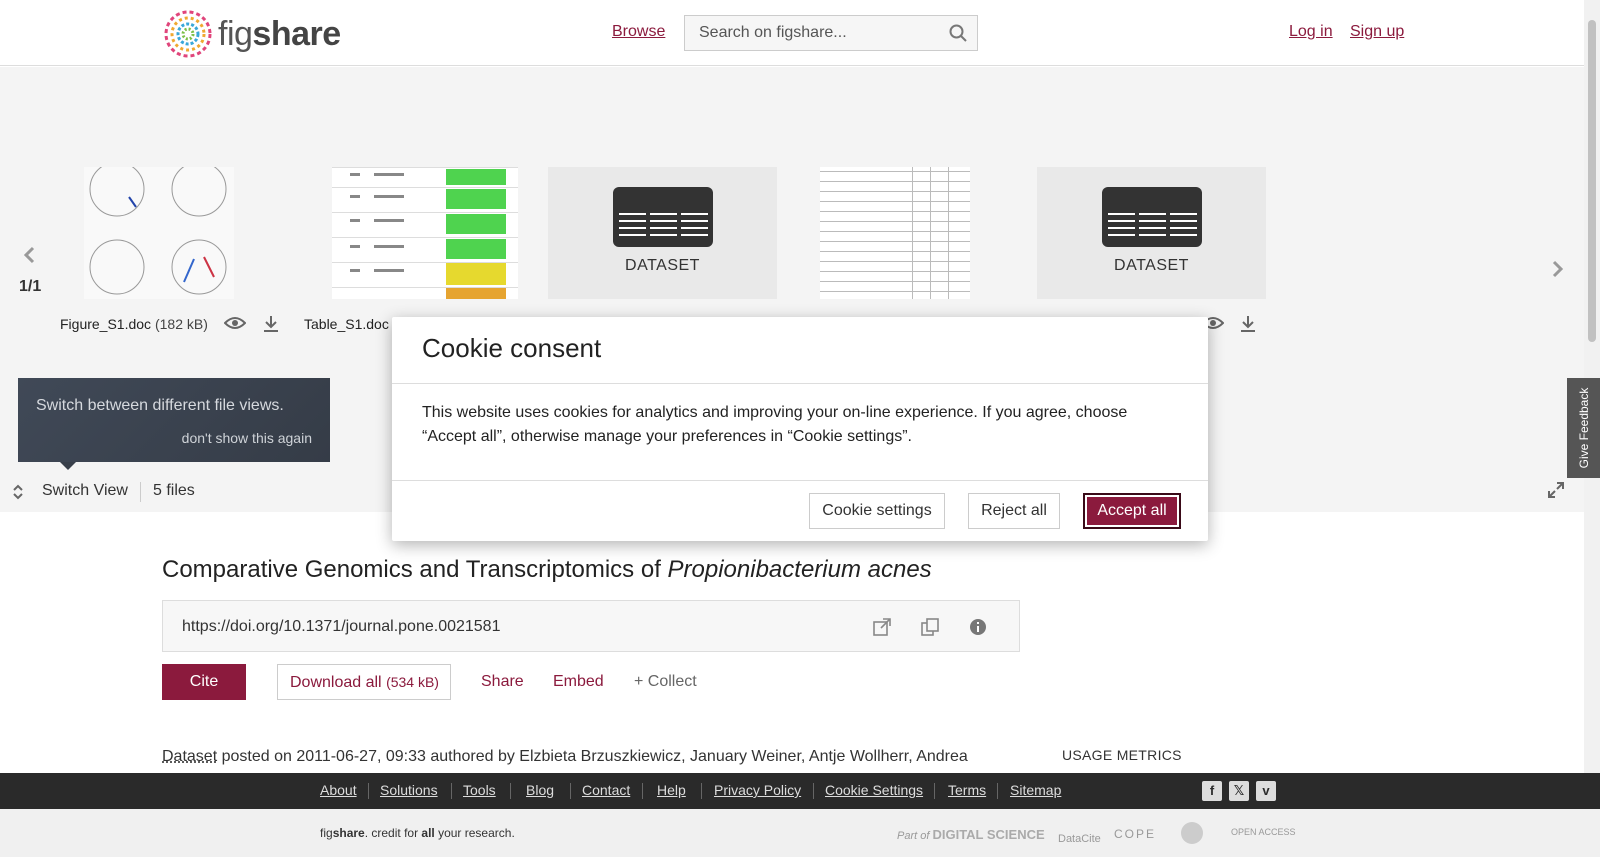 This screenshot has width=1600, height=857. What do you see at coordinates (913, 836) in the screenshot?
I see `partner-part-of: Part of` at bounding box center [913, 836].